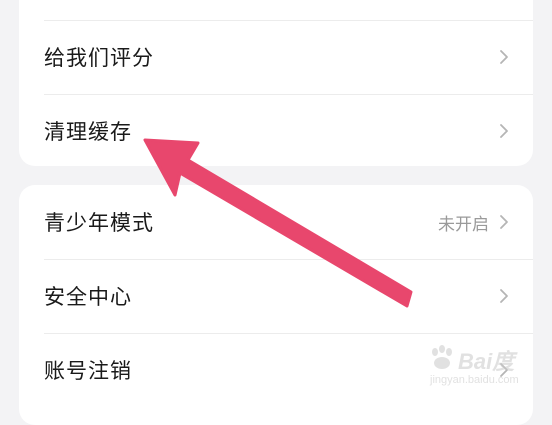  Describe the element at coordinates (99, 58) in the screenshot. I see `rate-us-label: 给我们评分` at that location.